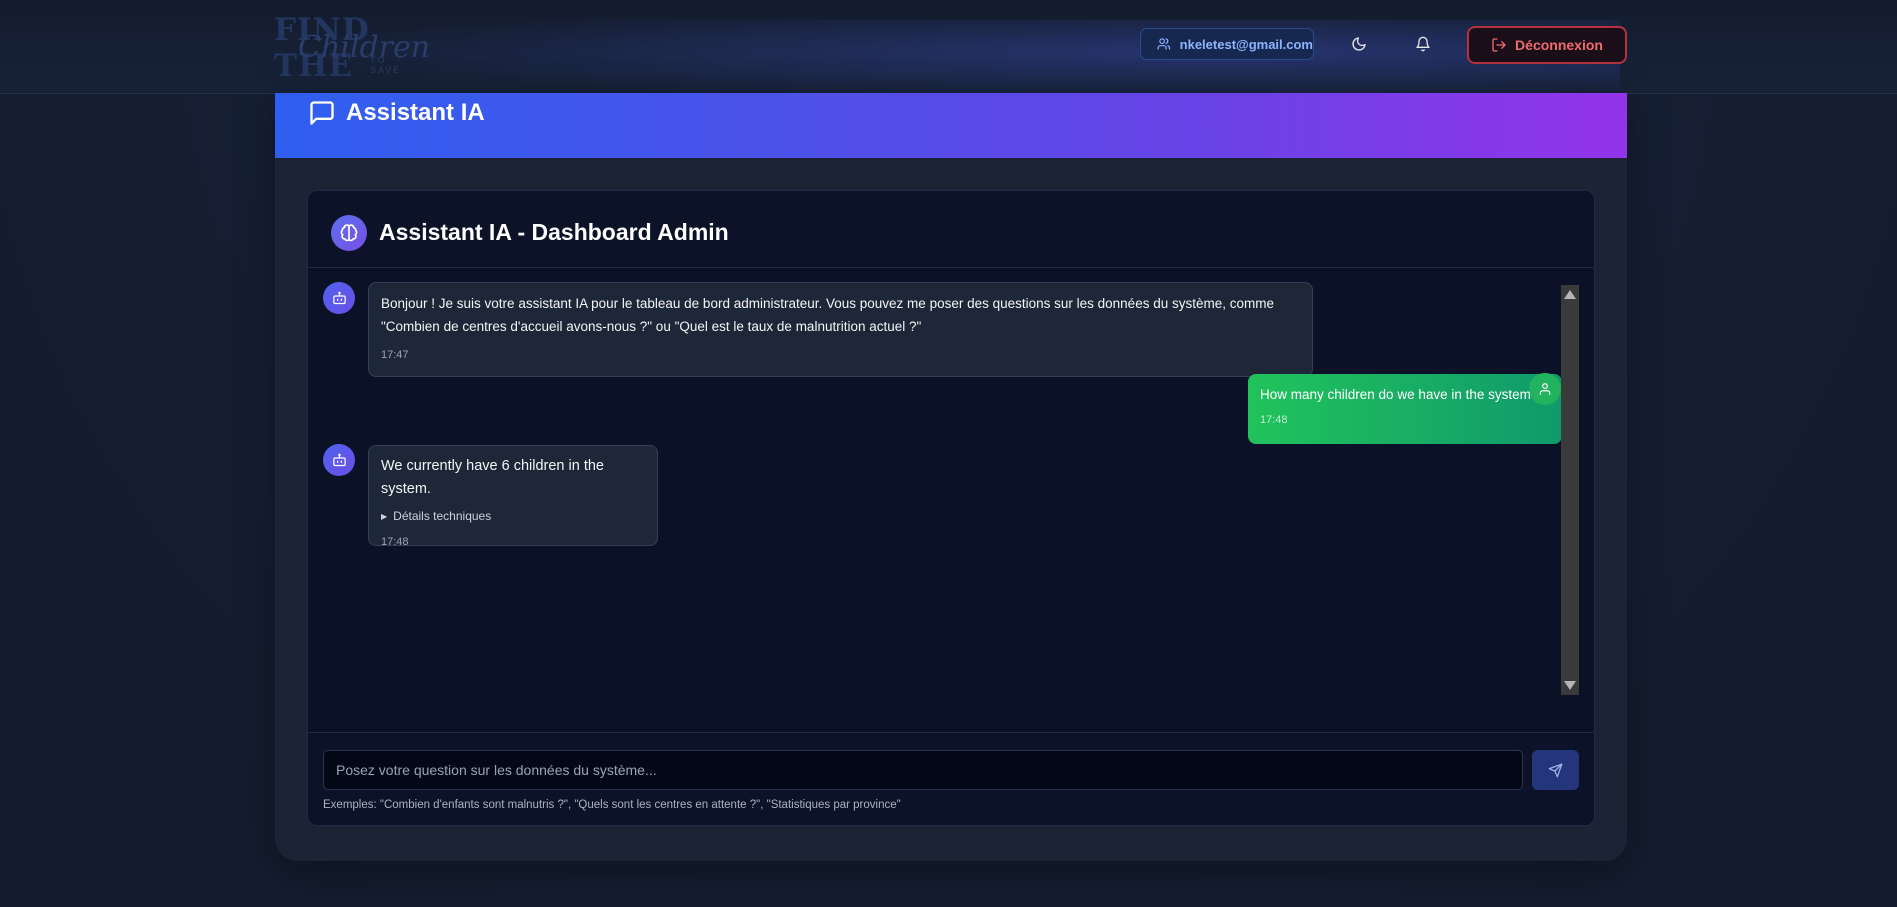  Describe the element at coordinates (442, 516) in the screenshot. I see `details-label: Détails techniques` at that location.